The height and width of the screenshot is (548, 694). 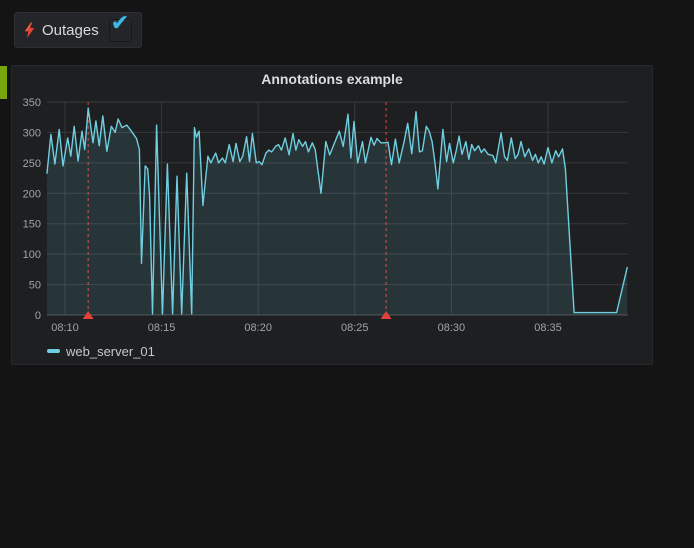 What do you see at coordinates (38, 316) in the screenshot?
I see `y-tick-label: 0` at bounding box center [38, 316].